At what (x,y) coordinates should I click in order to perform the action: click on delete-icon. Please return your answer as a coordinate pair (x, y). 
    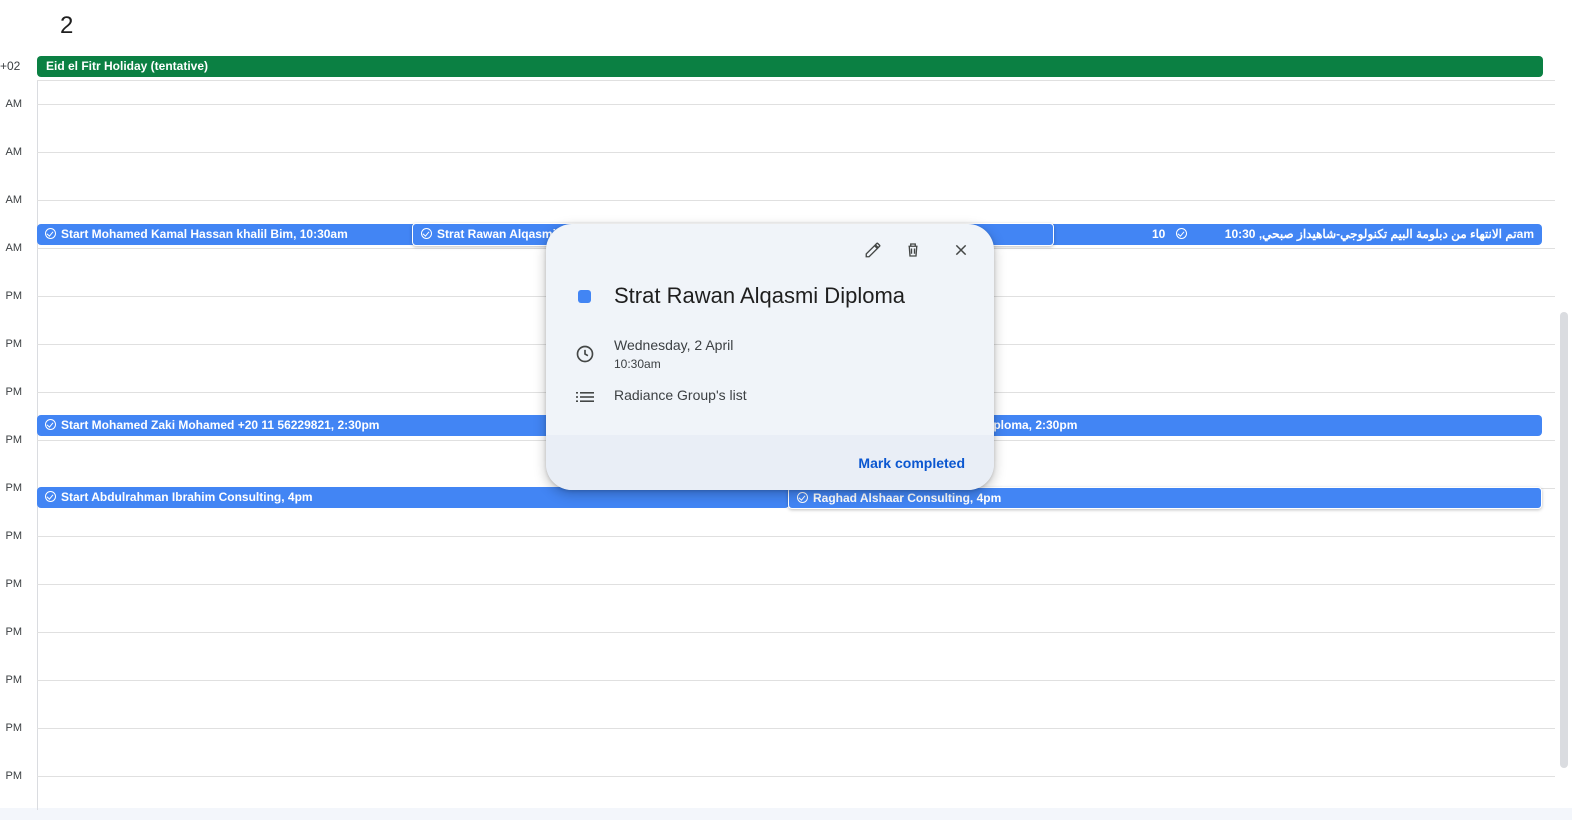
    Looking at the image, I should click on (913, 252).